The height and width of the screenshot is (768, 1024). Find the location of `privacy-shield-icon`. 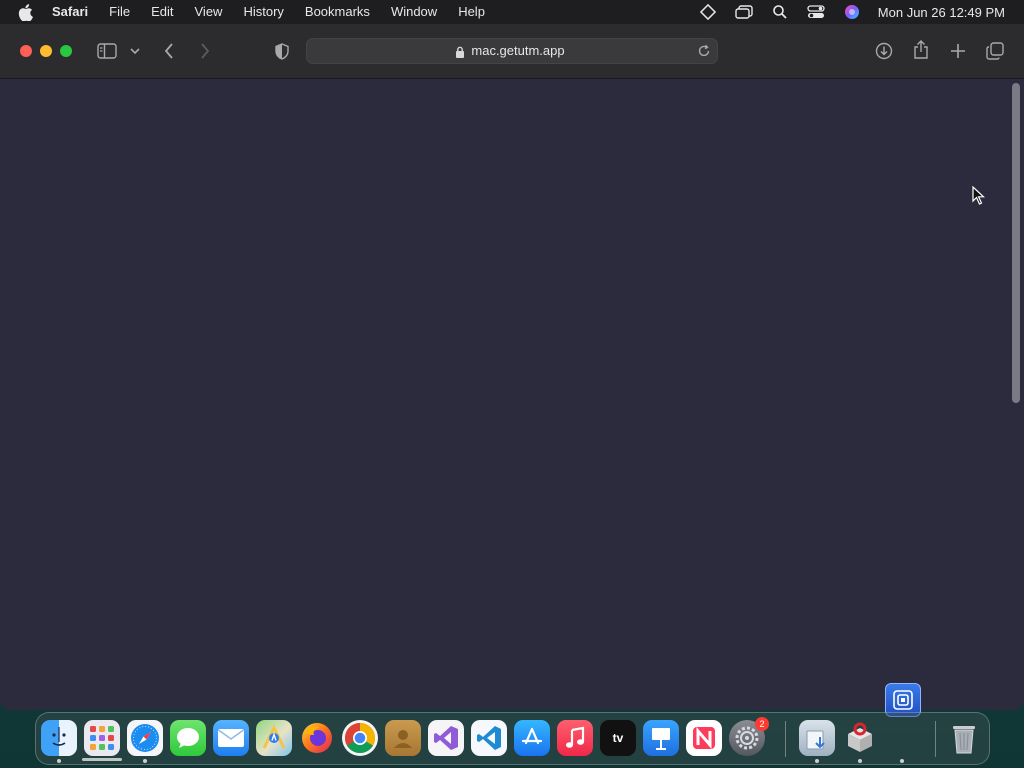

privacy-shield-icon is located at coordinates (282, 51).